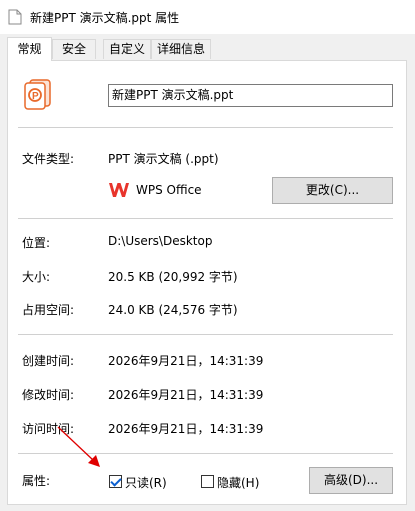 The image size is (415, 511). Describe the element at coordinates (173, 277) in the screenshot. I see `size-value: 20.5 KB (20,992 字节)` at that location.